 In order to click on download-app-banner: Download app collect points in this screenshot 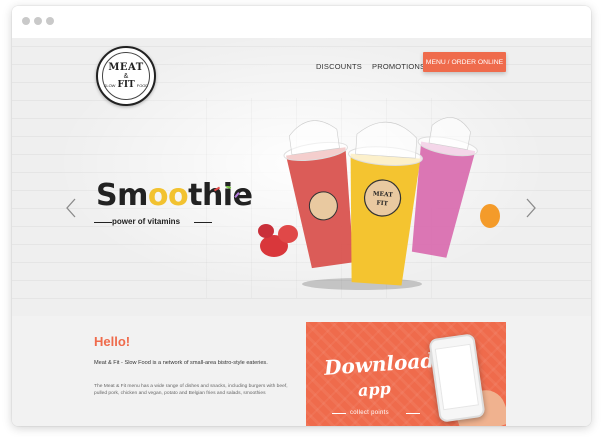, I will do `click(406, 374)`.